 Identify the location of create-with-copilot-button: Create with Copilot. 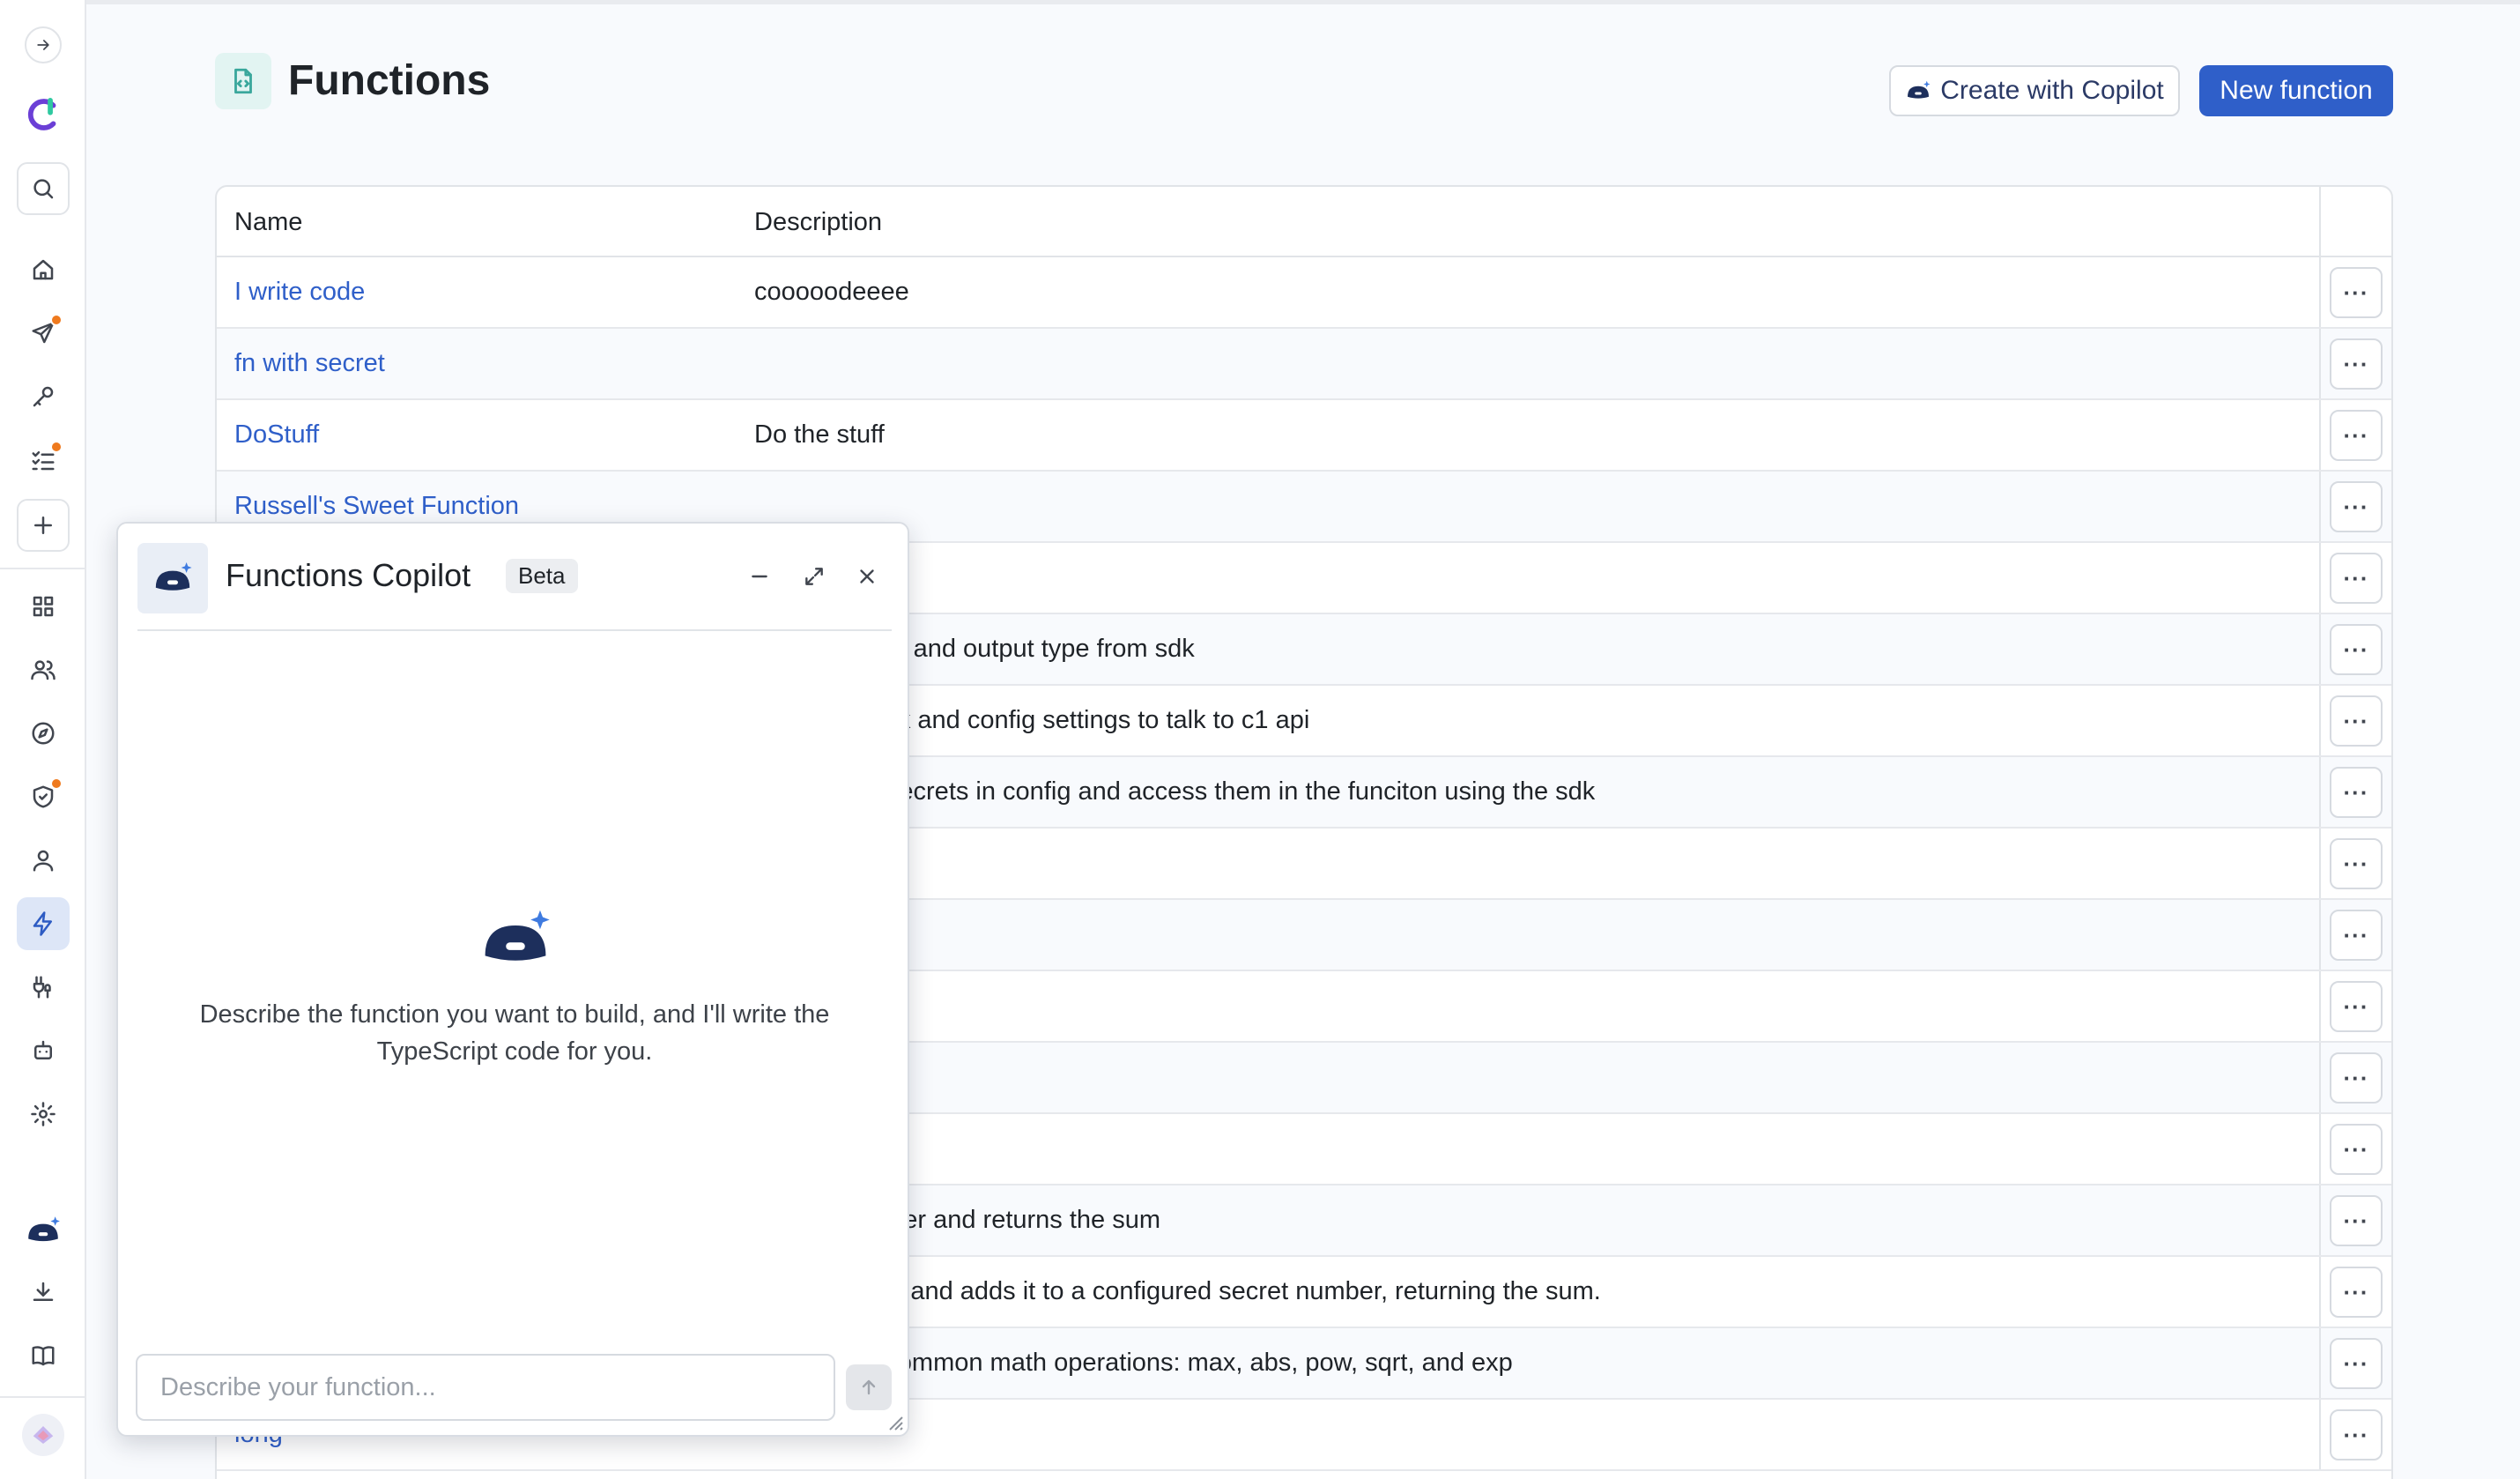
(2035, 90).